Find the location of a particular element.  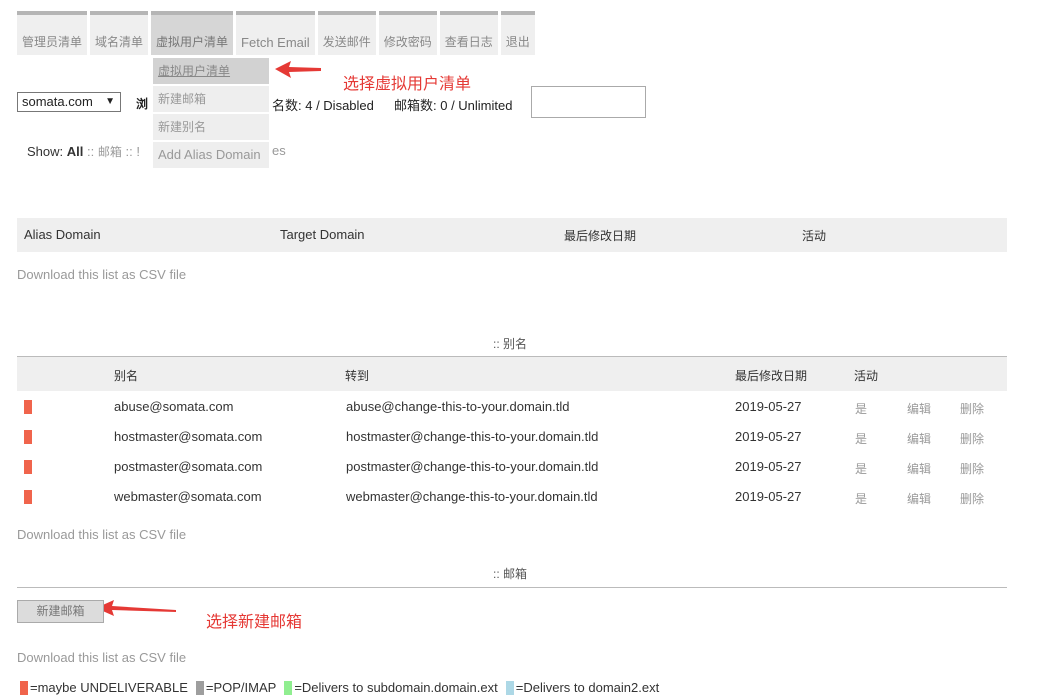

legend-subdomain: =Delivers to subdomain.domain.ext is located at coordinates (396, 687).